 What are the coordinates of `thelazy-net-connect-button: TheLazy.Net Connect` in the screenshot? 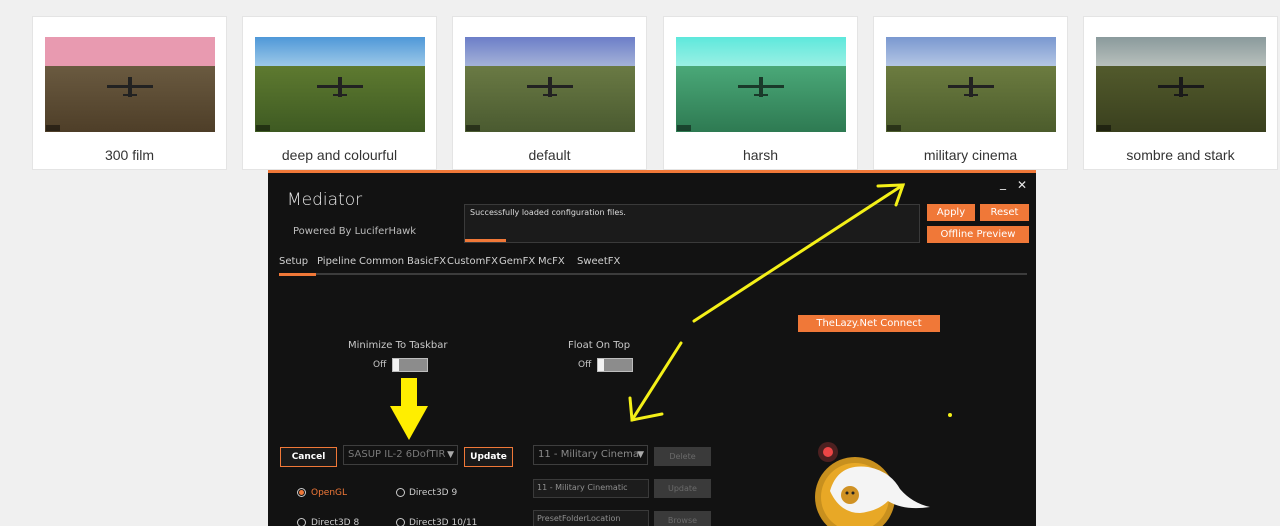 It's located at (869, 323).